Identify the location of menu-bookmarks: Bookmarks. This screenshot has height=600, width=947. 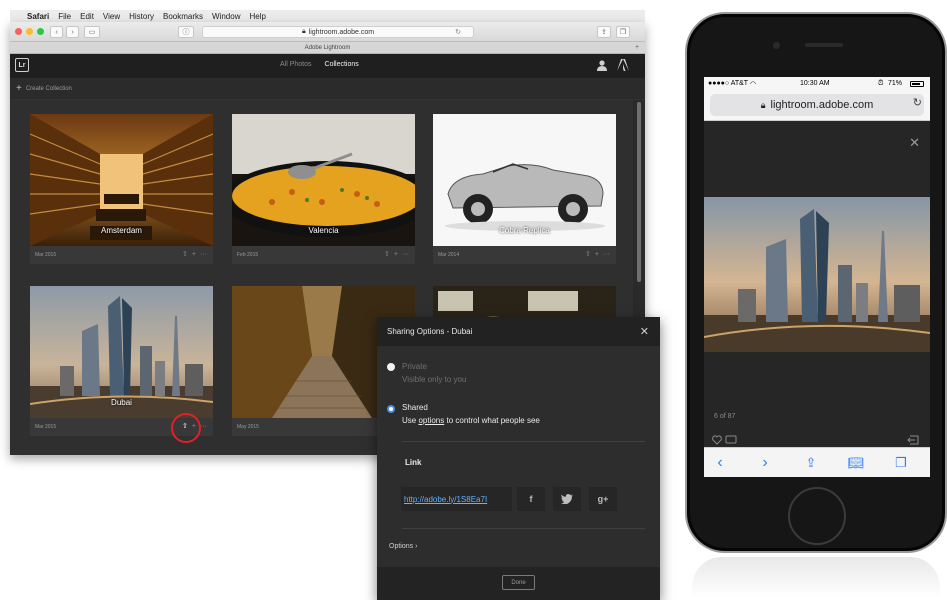
(183, 16).